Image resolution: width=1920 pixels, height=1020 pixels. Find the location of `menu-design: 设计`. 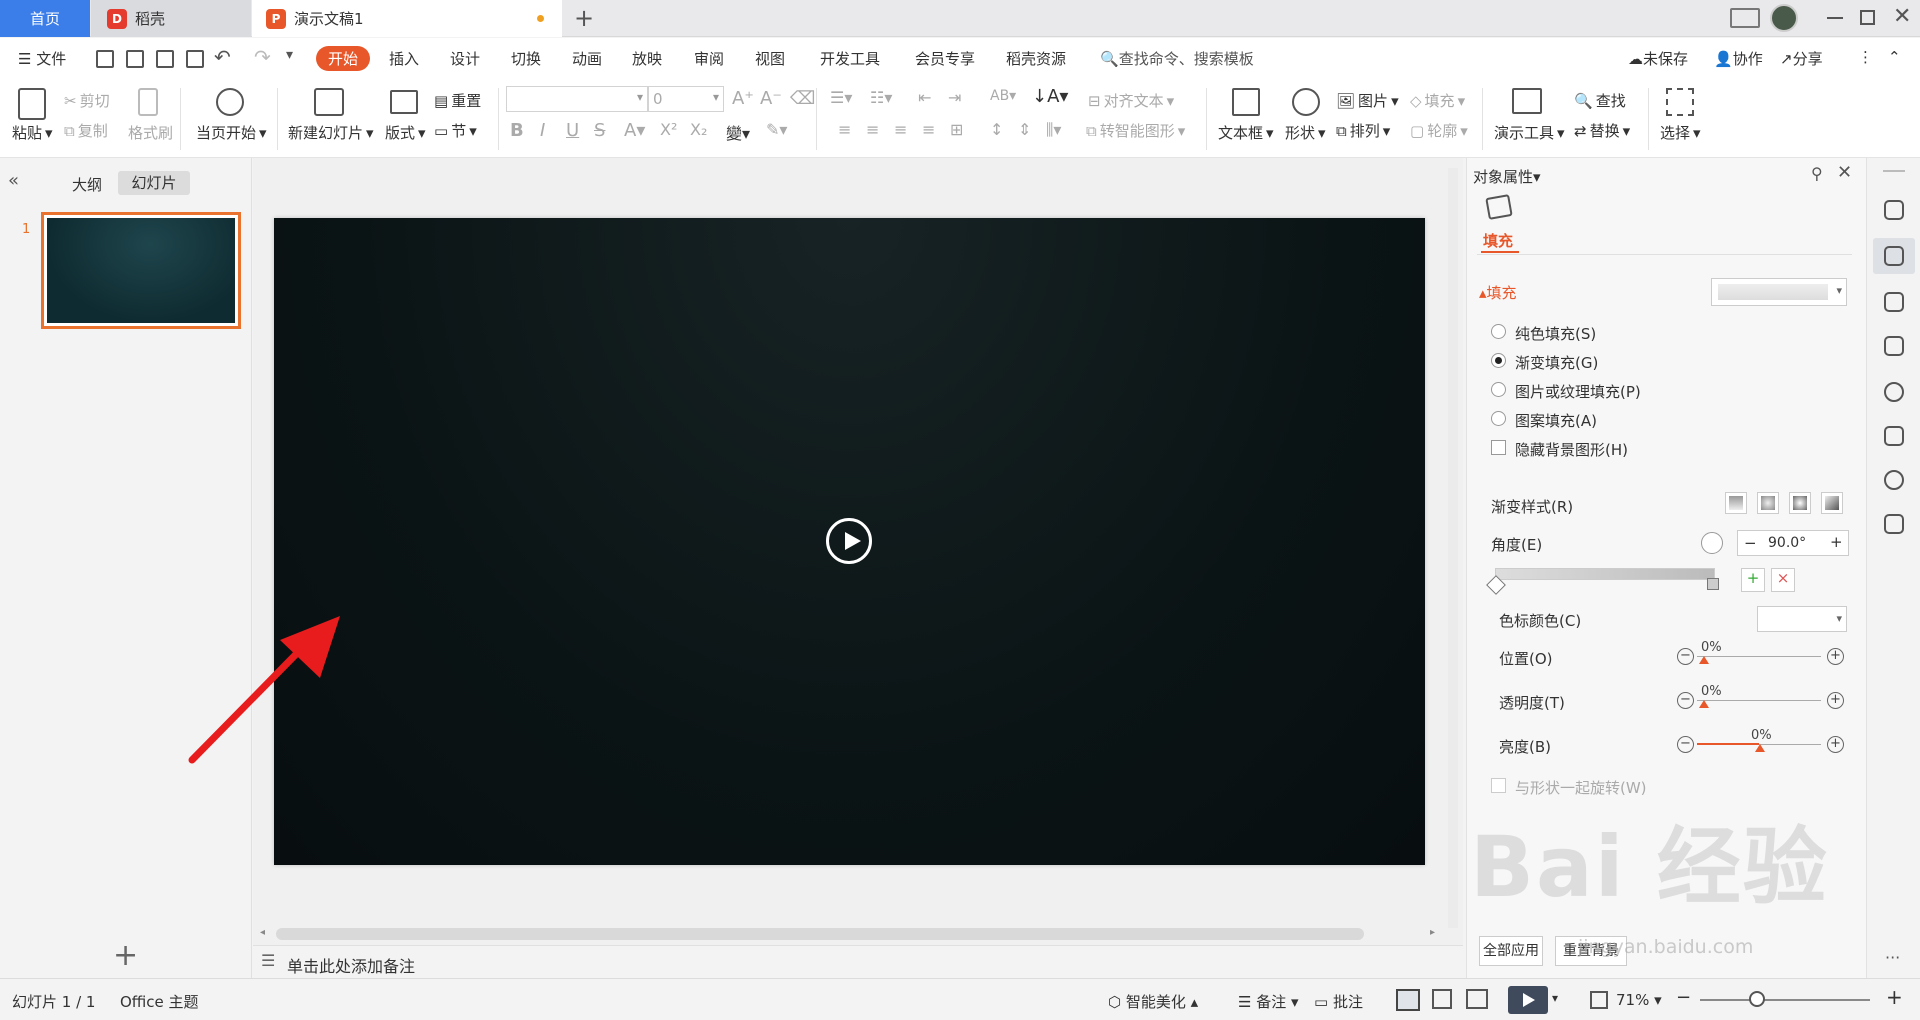

menu-design: 设计 is located at coordinates (465, 58).